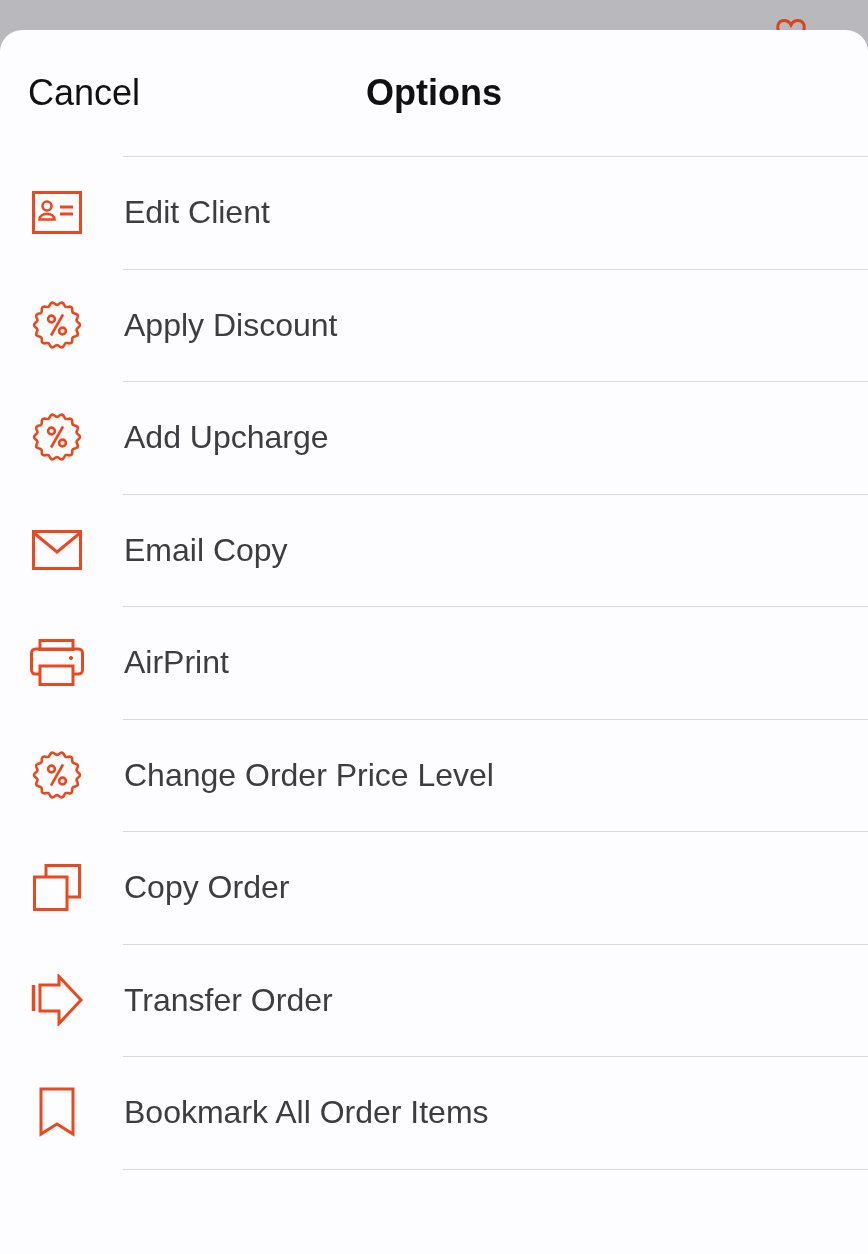  Describe the element at coordinates (434, 324) in the screenshot. I see `menu-item: Apply Discount` at that location.